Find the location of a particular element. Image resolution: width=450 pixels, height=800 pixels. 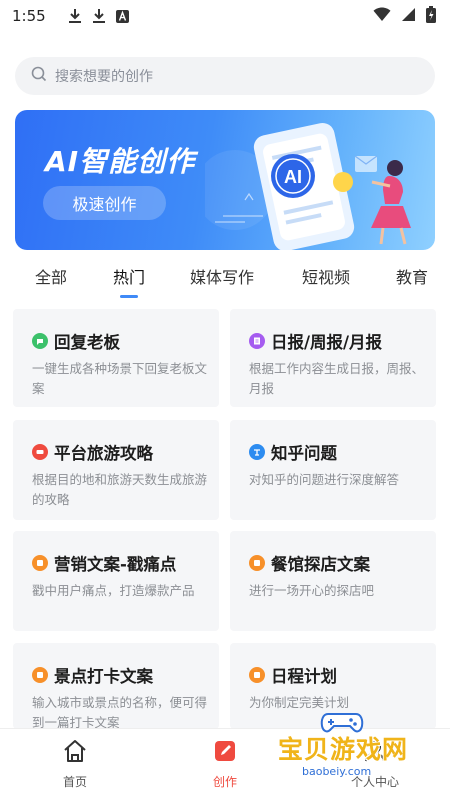

card-title: 日报/周报/月报 is located at coordinates (327, 342).